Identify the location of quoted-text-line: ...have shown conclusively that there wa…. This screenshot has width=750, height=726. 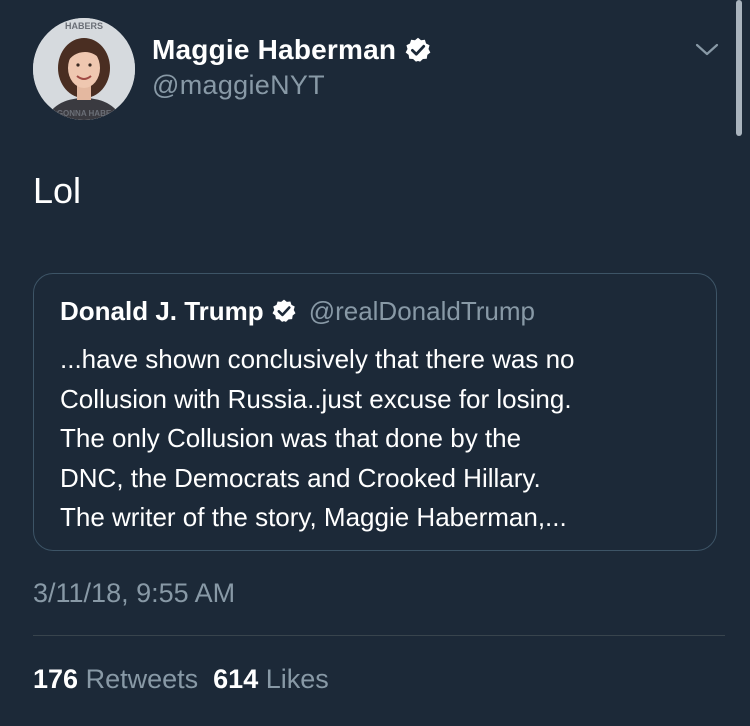
(317, 359).